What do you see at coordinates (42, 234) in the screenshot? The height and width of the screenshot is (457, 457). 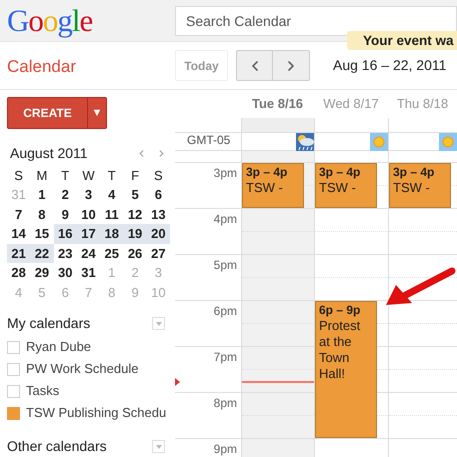 I see `mini-calendar-day: 15` at bounding box center [42, 234].